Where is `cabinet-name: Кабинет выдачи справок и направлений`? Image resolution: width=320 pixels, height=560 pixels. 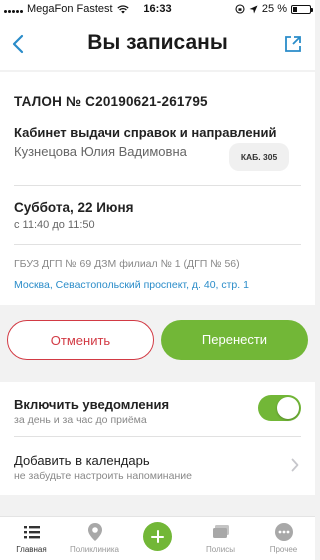 cabinet-name: Кабинет выдачи справок и направлений is located at coordinates (145, 132).